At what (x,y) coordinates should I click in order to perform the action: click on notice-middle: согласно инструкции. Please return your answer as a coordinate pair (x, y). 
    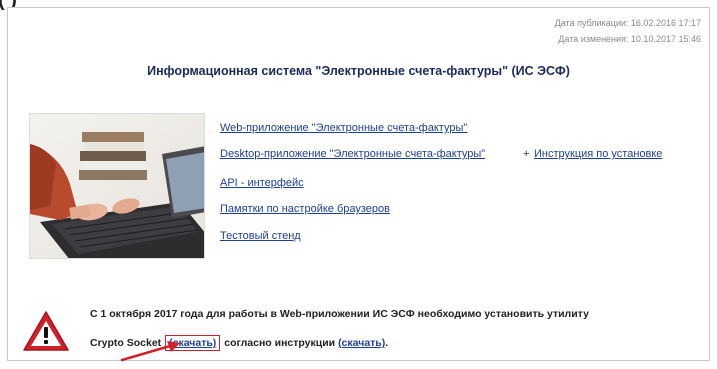
    Looking at the image, I should click on (280, 343).